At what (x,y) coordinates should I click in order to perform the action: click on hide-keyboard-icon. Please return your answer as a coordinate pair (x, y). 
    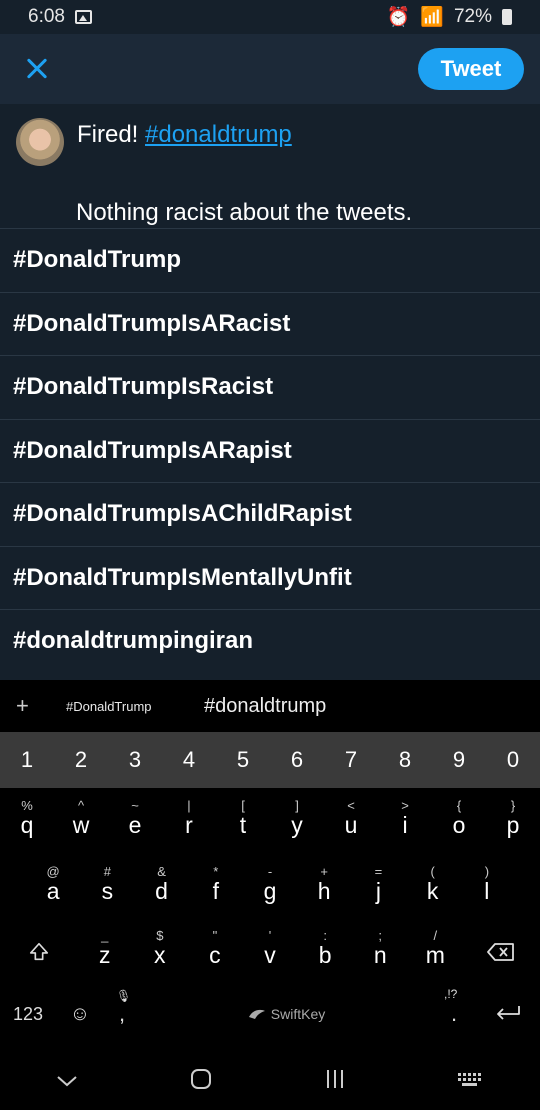
    Looking at the image, I should click on (67, 1082).